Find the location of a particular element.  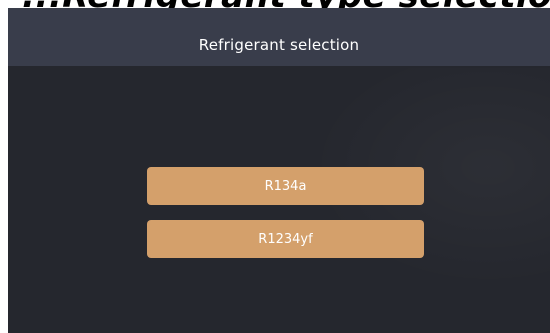

option-r134a-button: R134a is located at coordinates (285, 186).